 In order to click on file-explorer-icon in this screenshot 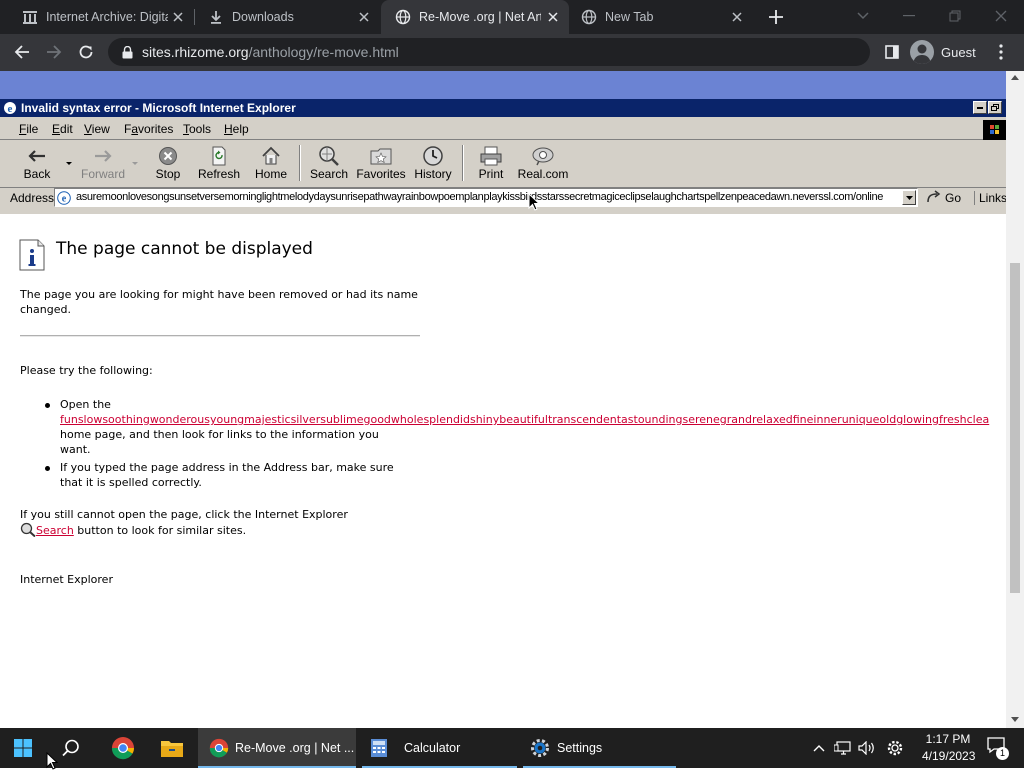, I will do `click(172, 748)`.